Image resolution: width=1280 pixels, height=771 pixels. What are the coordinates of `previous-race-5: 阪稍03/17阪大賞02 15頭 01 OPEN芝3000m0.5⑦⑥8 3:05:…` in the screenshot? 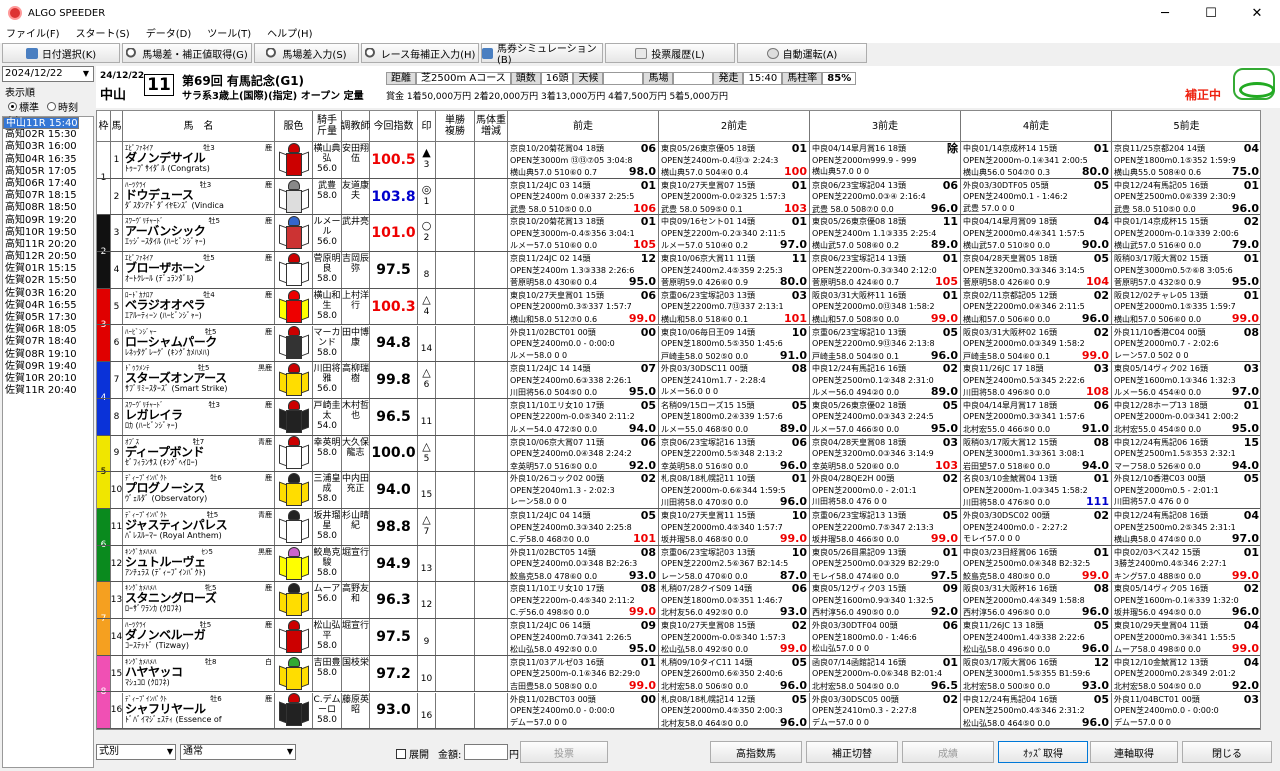 It's located at (1186, 270).